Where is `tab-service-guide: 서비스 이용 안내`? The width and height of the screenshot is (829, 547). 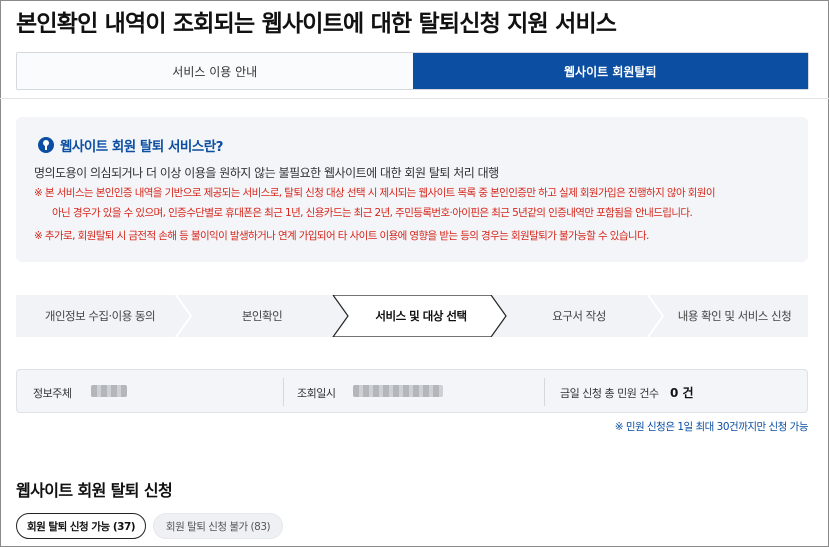
tab-service-guide: 서비스 이용 안내 is located at coordinates (215, 71).